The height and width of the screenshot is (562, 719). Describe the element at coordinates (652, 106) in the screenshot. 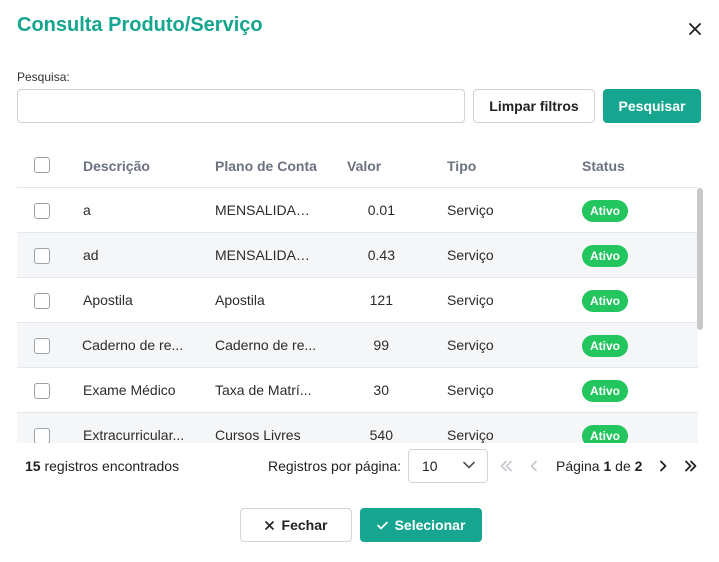

I see `search-button: Pesquisar` at that location.